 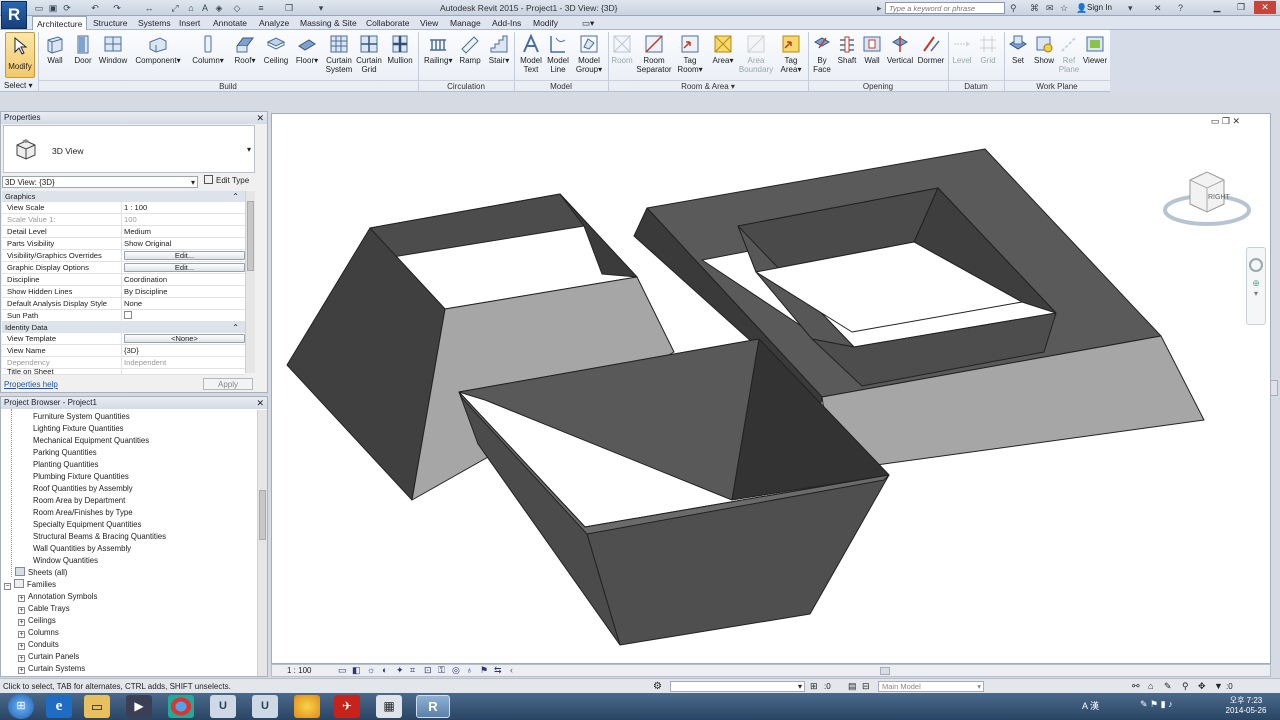 What do you see at coordinates (433, 706) in the screenshot?
I see `taskbar-revit: R` at bounding box center [433, 706].